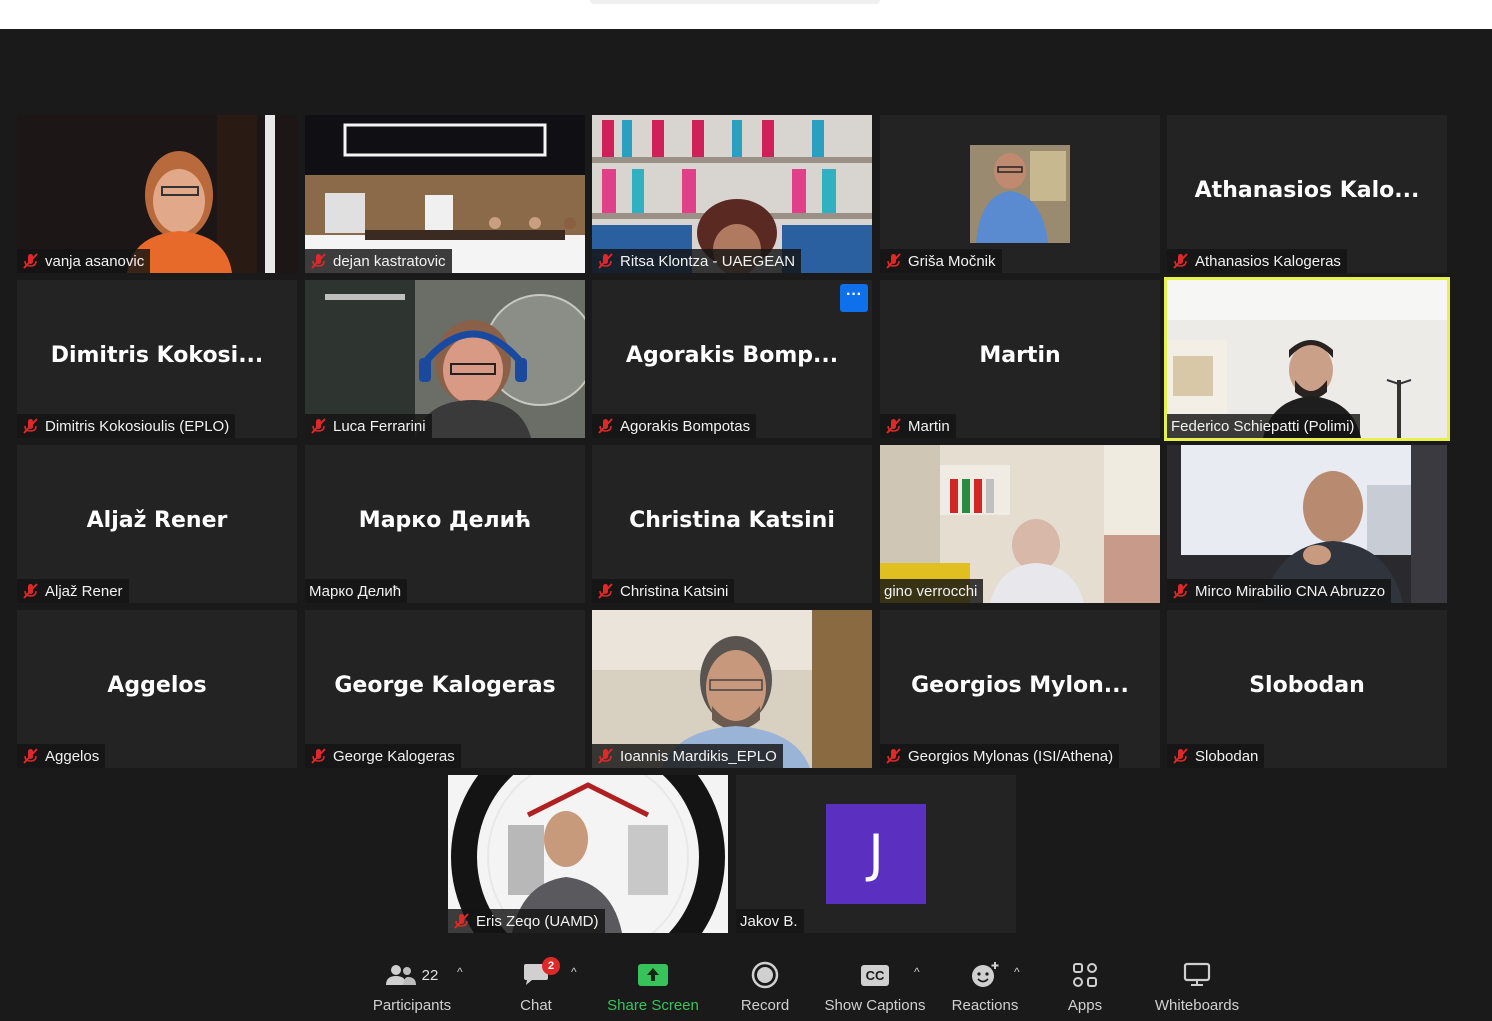  I want to click on participant-name-label: dejan kastratovic, so click(378, 261).